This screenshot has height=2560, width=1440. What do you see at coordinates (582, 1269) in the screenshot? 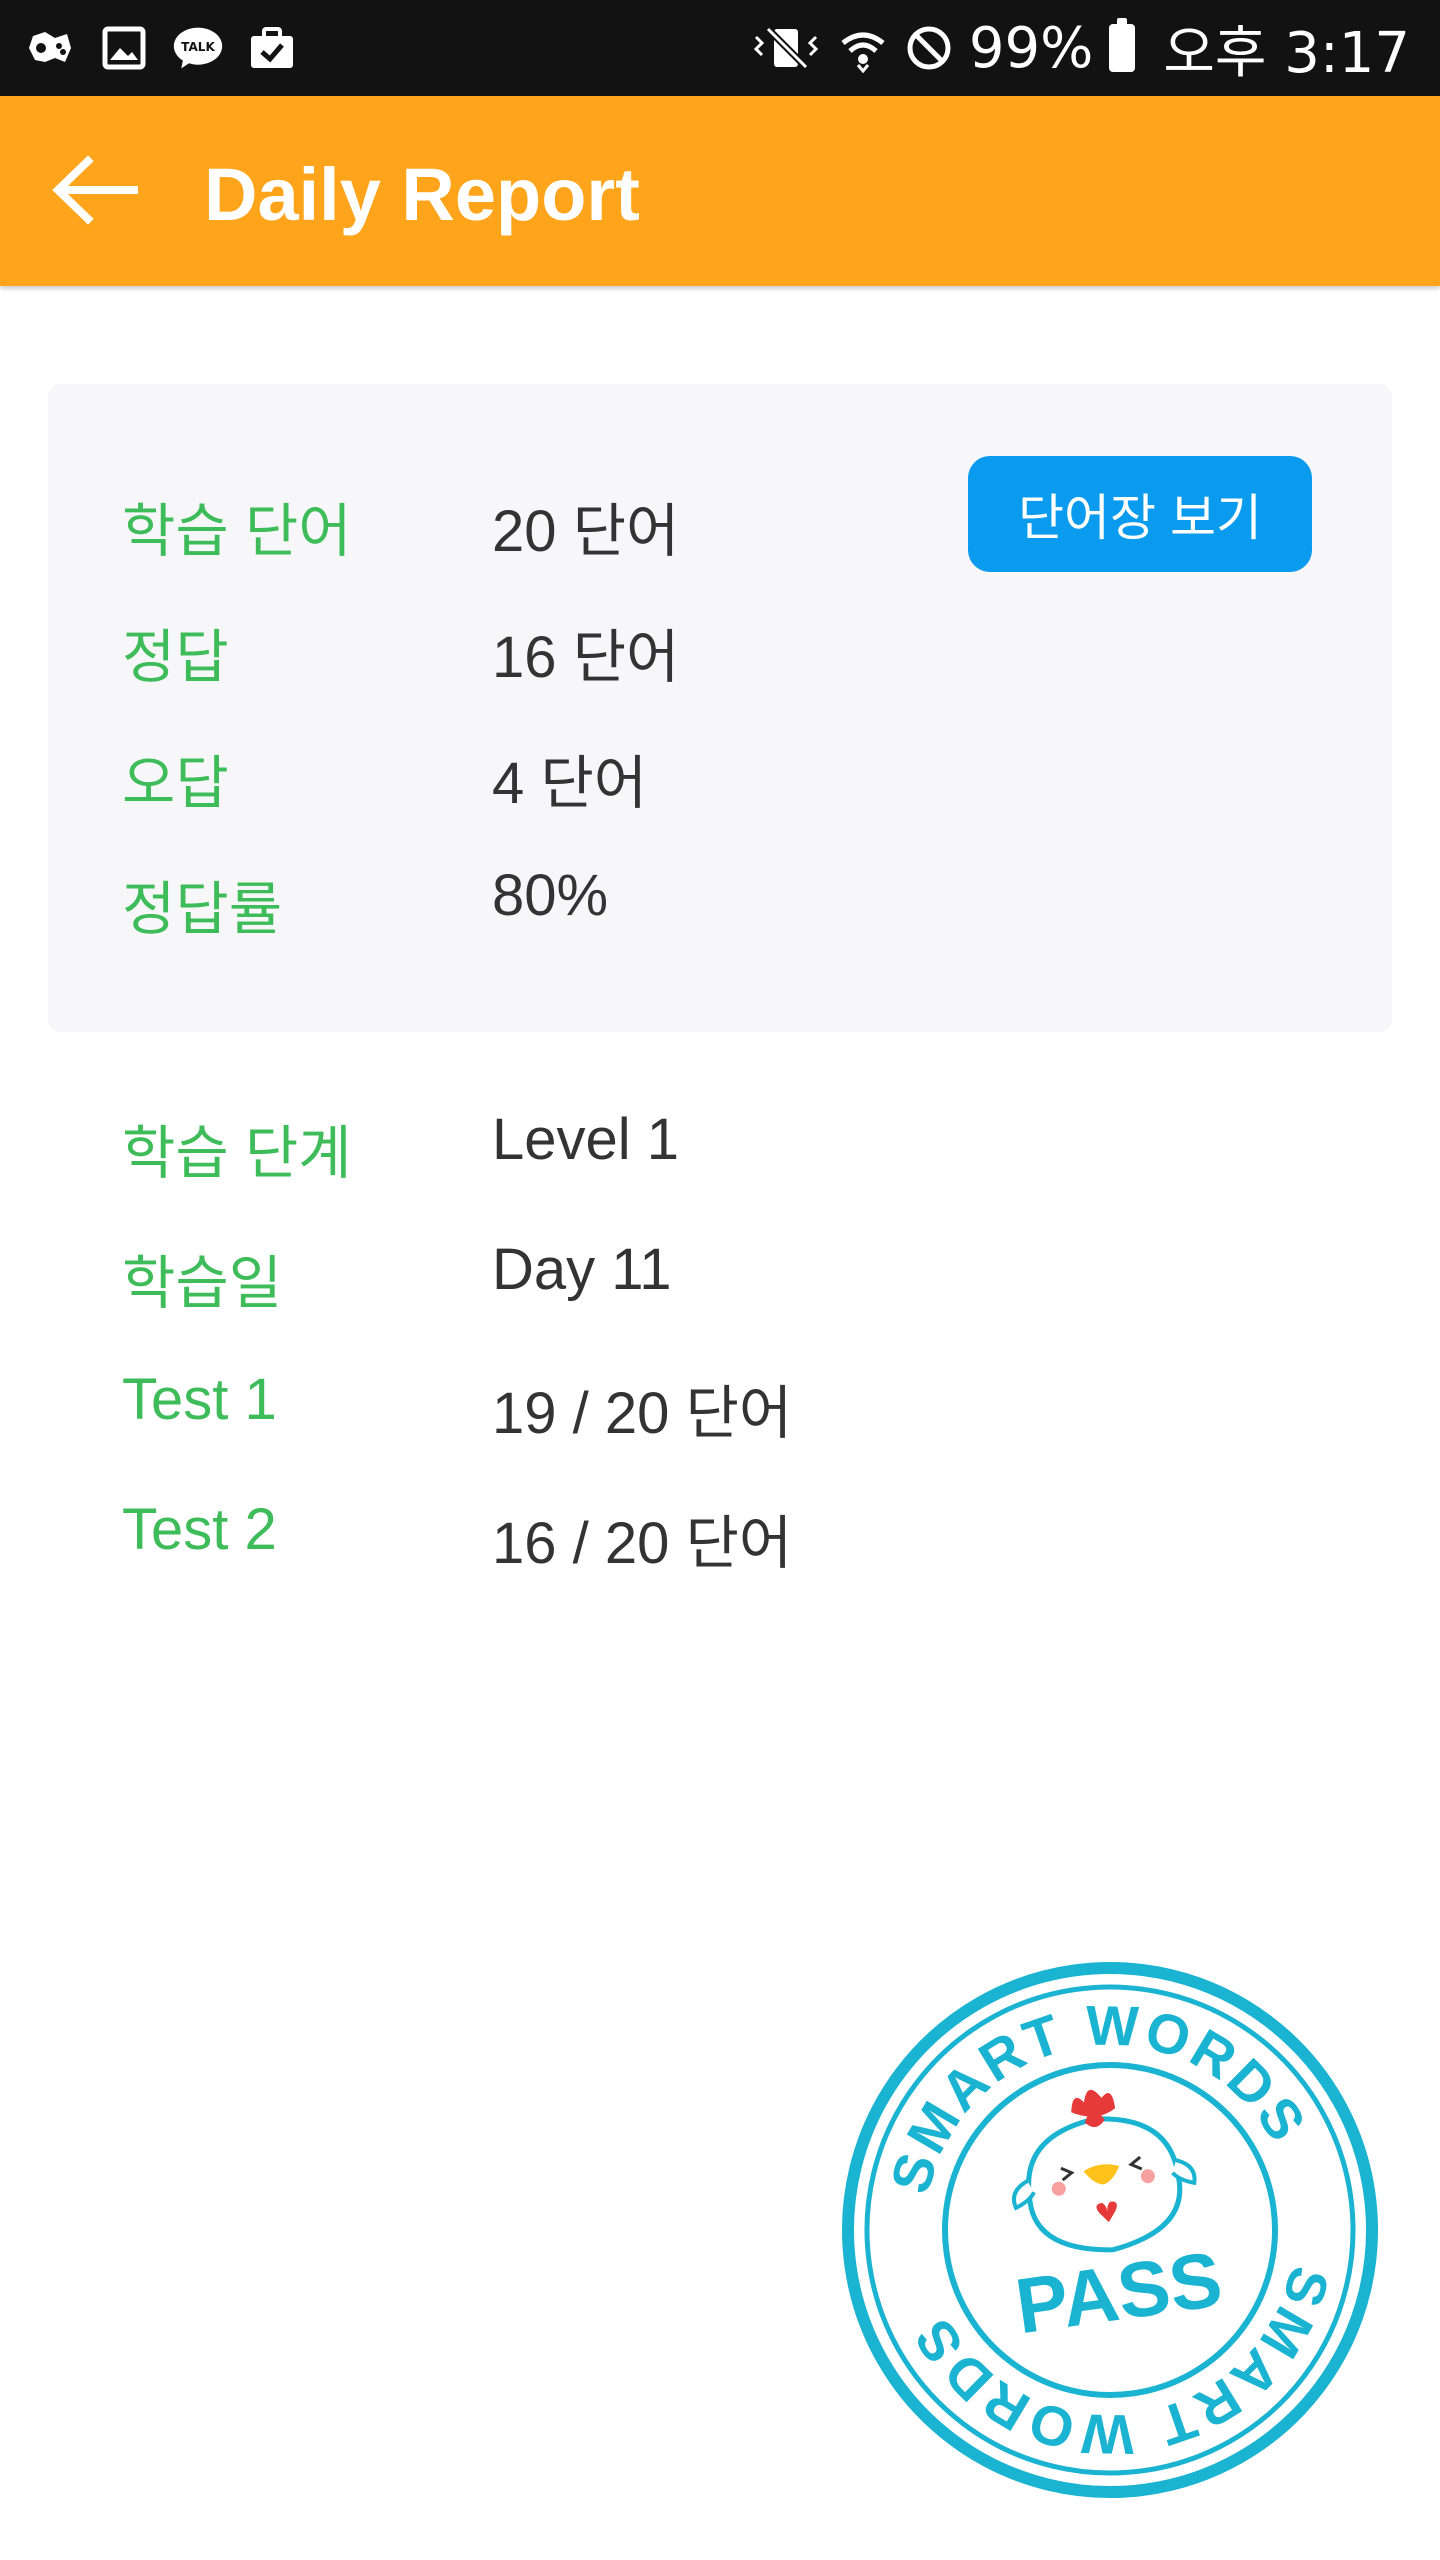
I see `row-value: Day 11` at bounding box center [582, 1269].